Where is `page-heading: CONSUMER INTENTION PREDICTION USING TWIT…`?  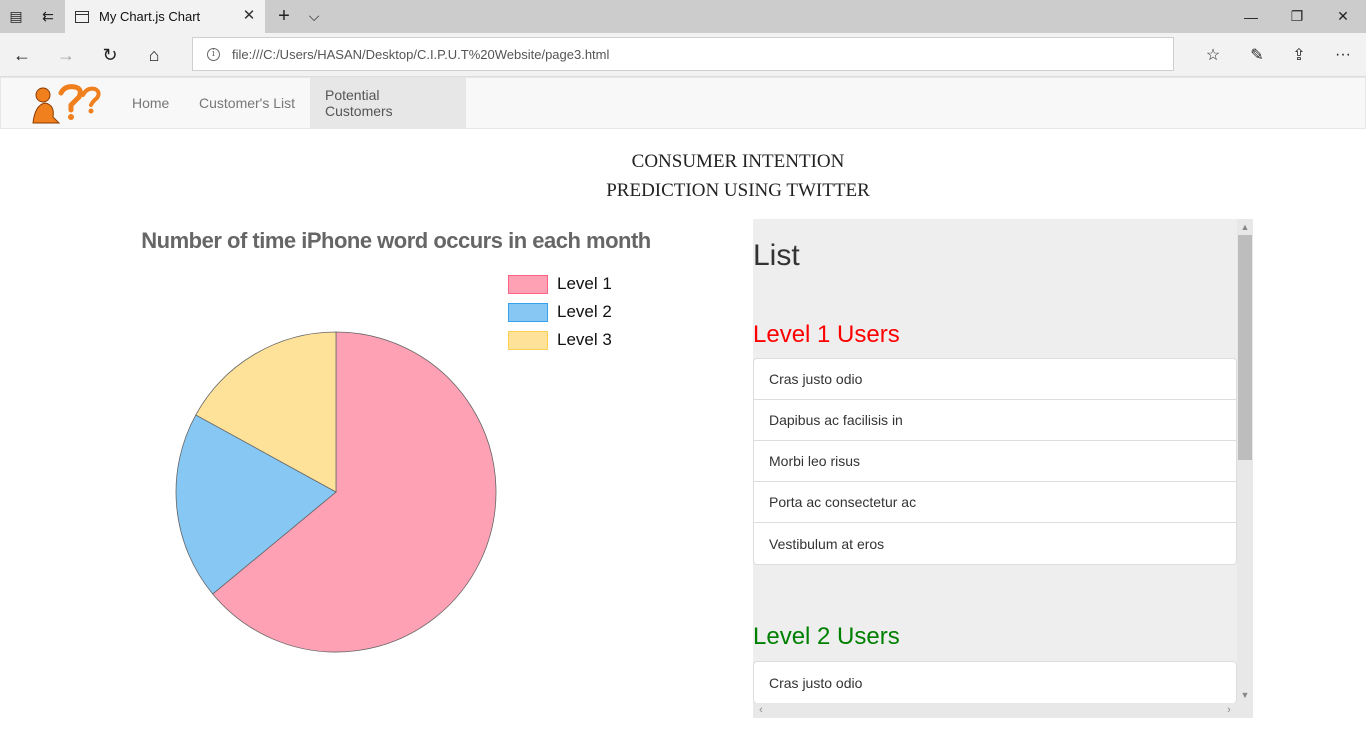 page-heading: CONSUMER INTENTION PREDICTION USING TWIT… is located at coordinates (683, 176).